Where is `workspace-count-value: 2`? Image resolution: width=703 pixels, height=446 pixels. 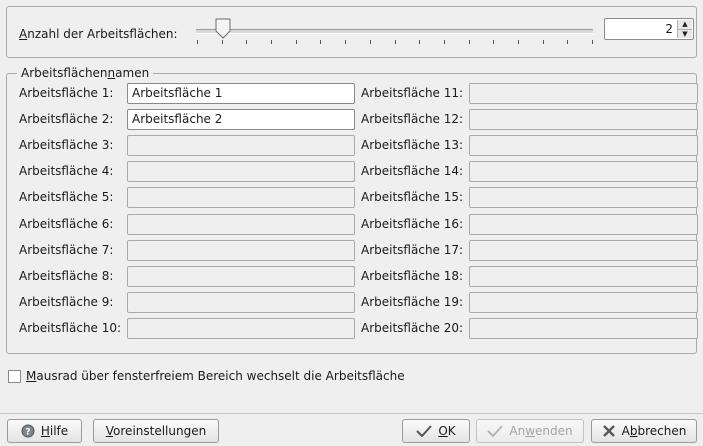 workspace-count-value: 2 is located at coordinates (669, 29).